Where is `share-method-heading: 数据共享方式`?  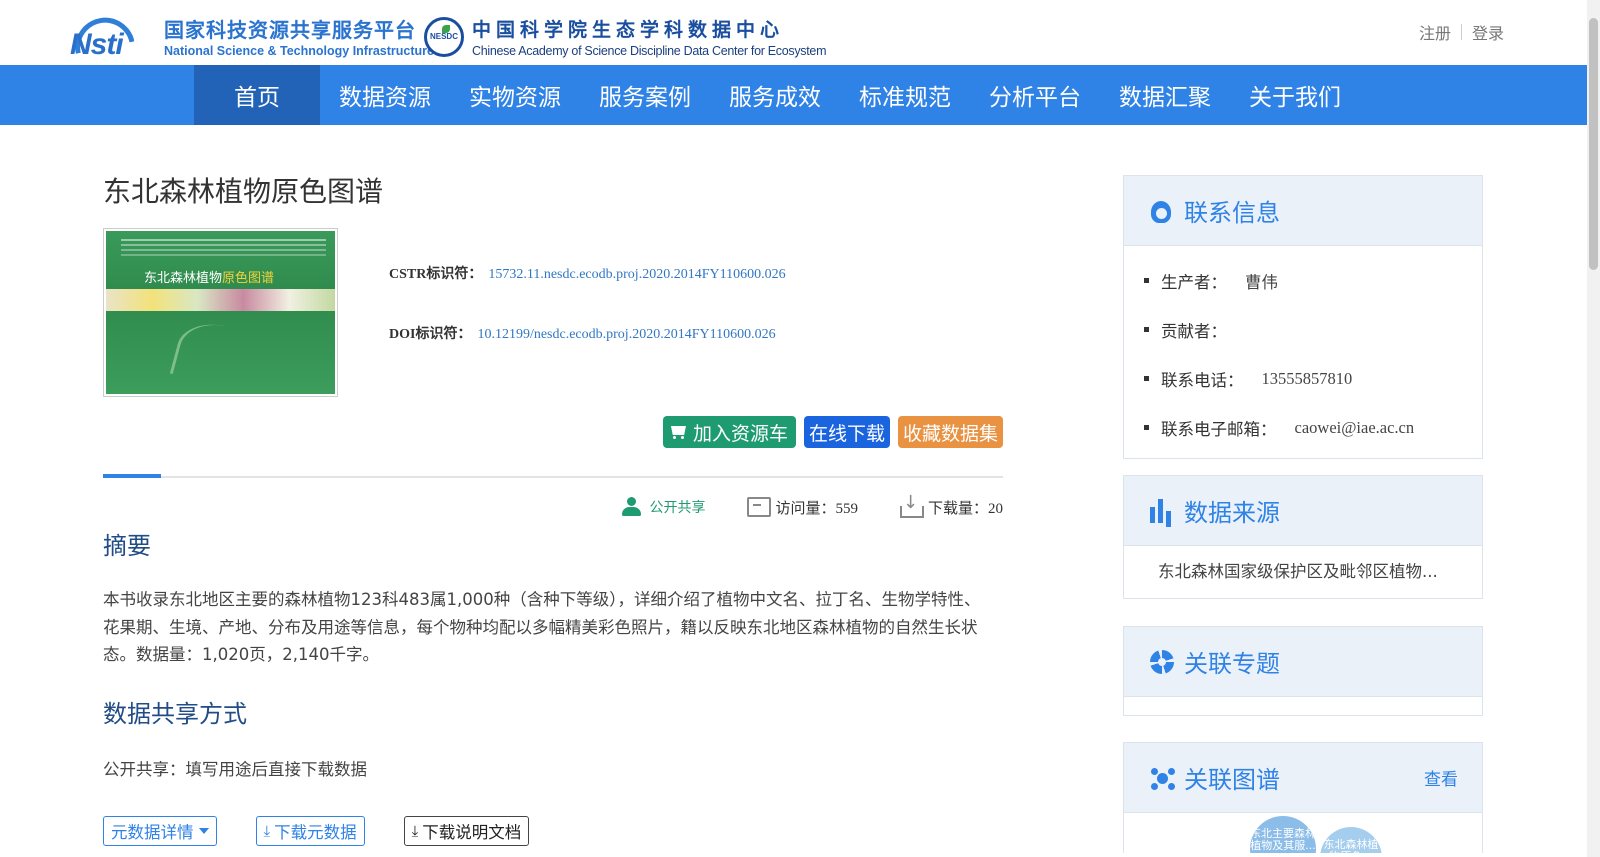 share-method-heading: 数据共享方式 is located at coordinates (175, 714).